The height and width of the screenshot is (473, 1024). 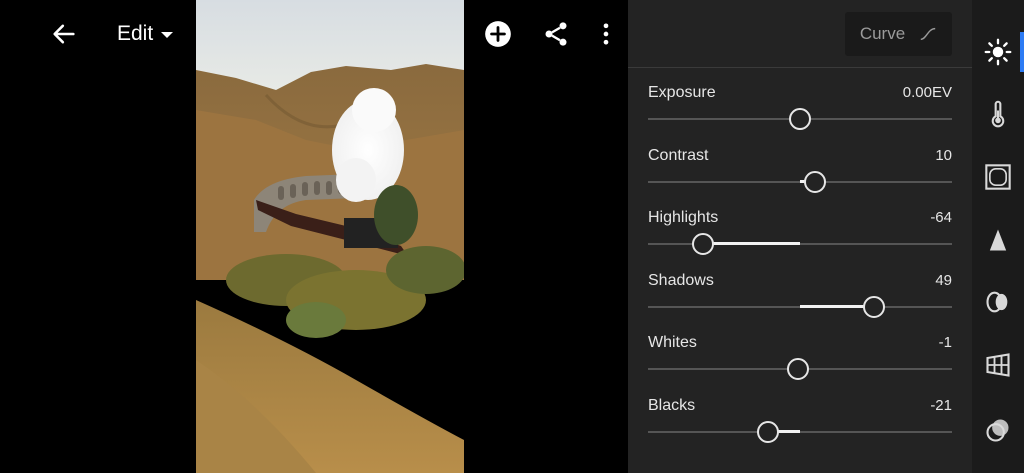 What do you see at coordinates (998, 177) in the screenshot?
I see `effects-icon` at bounding box center [998, 177].